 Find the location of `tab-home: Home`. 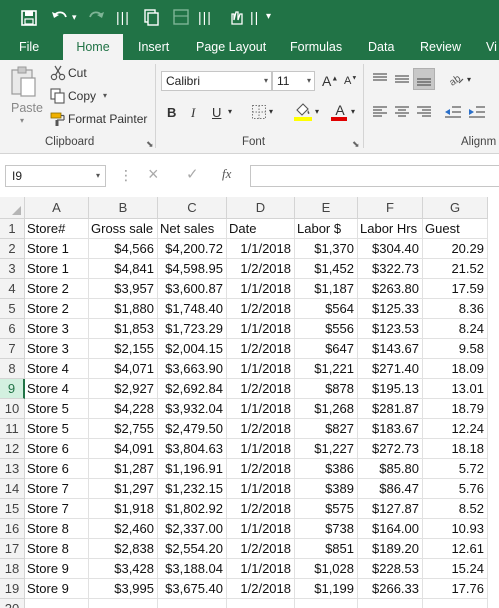

tab-home: Home is located at coordinates (93, 47).